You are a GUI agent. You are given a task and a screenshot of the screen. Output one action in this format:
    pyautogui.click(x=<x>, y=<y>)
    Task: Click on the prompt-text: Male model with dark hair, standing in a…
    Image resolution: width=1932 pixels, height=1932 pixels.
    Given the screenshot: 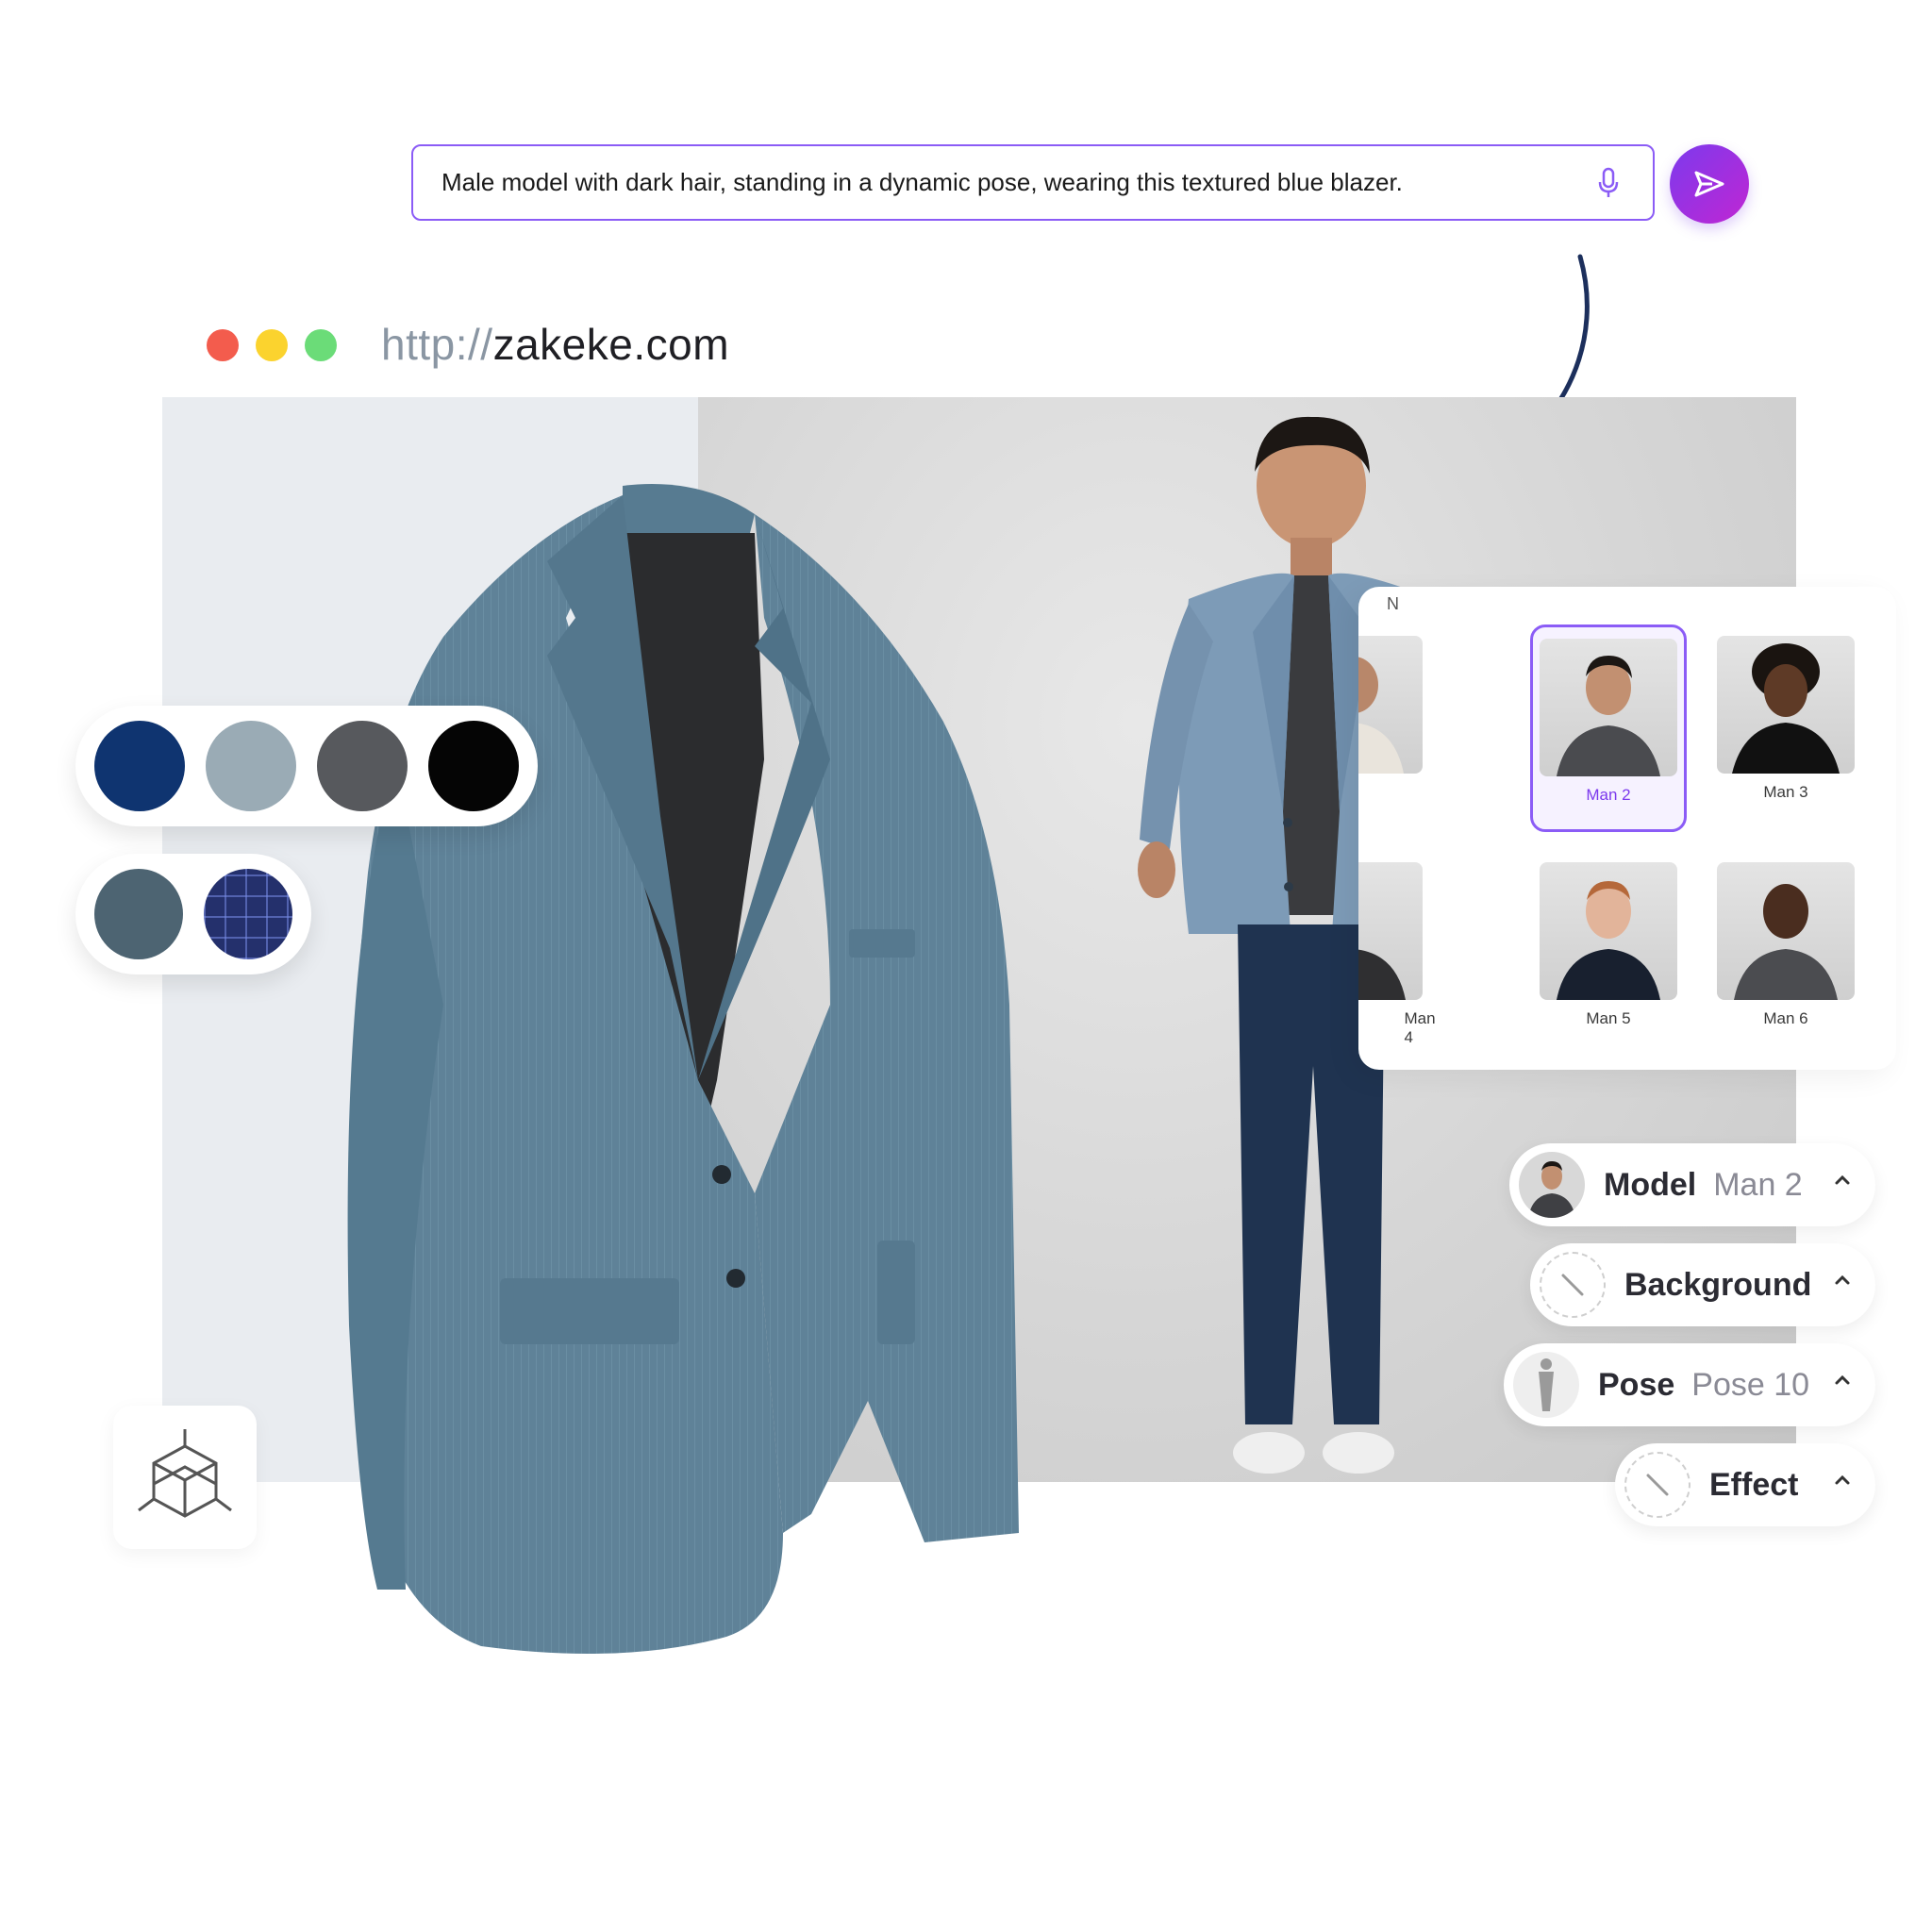 What is the action you would take?
    pyautogui.click(x=1016, y=182)
    